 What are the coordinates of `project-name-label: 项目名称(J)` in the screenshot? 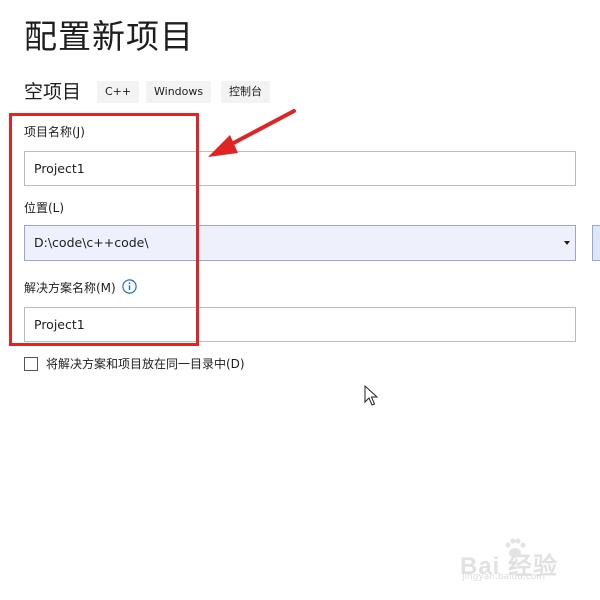 It's located at (54, 132).